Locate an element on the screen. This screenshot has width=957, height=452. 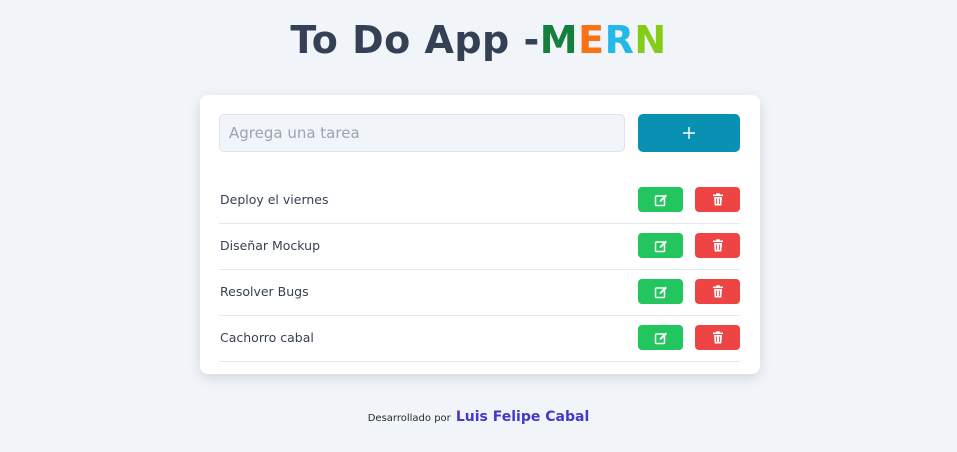
plus-icon is located at coordinates (689, 133).